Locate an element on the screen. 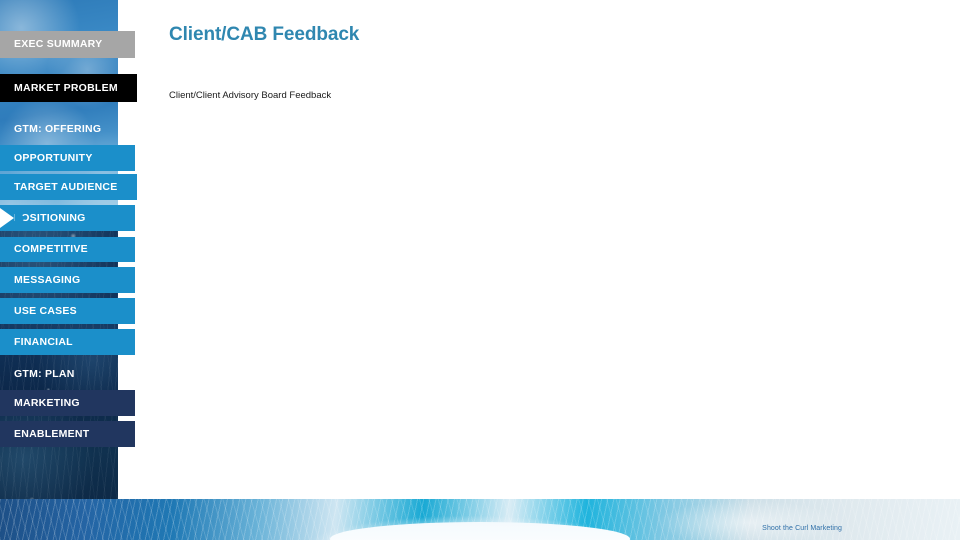  sidebar-item-label: MARKETING is located at coordinates (47, 402).